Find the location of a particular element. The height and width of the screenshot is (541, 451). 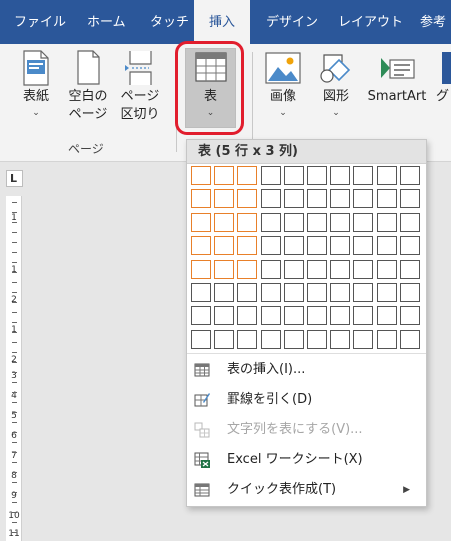

vertical-ruler: 1 1 2 1 2 3 4 5 6 7 8 9 10 11 is located at coordinates (14, 368).